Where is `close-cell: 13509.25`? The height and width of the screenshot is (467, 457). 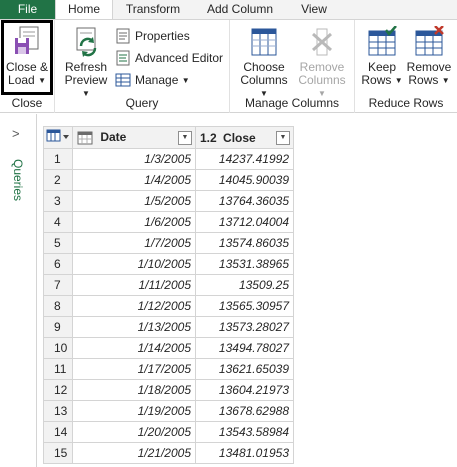
close-cell: 13509.25 is located at coordinates (244, 285).